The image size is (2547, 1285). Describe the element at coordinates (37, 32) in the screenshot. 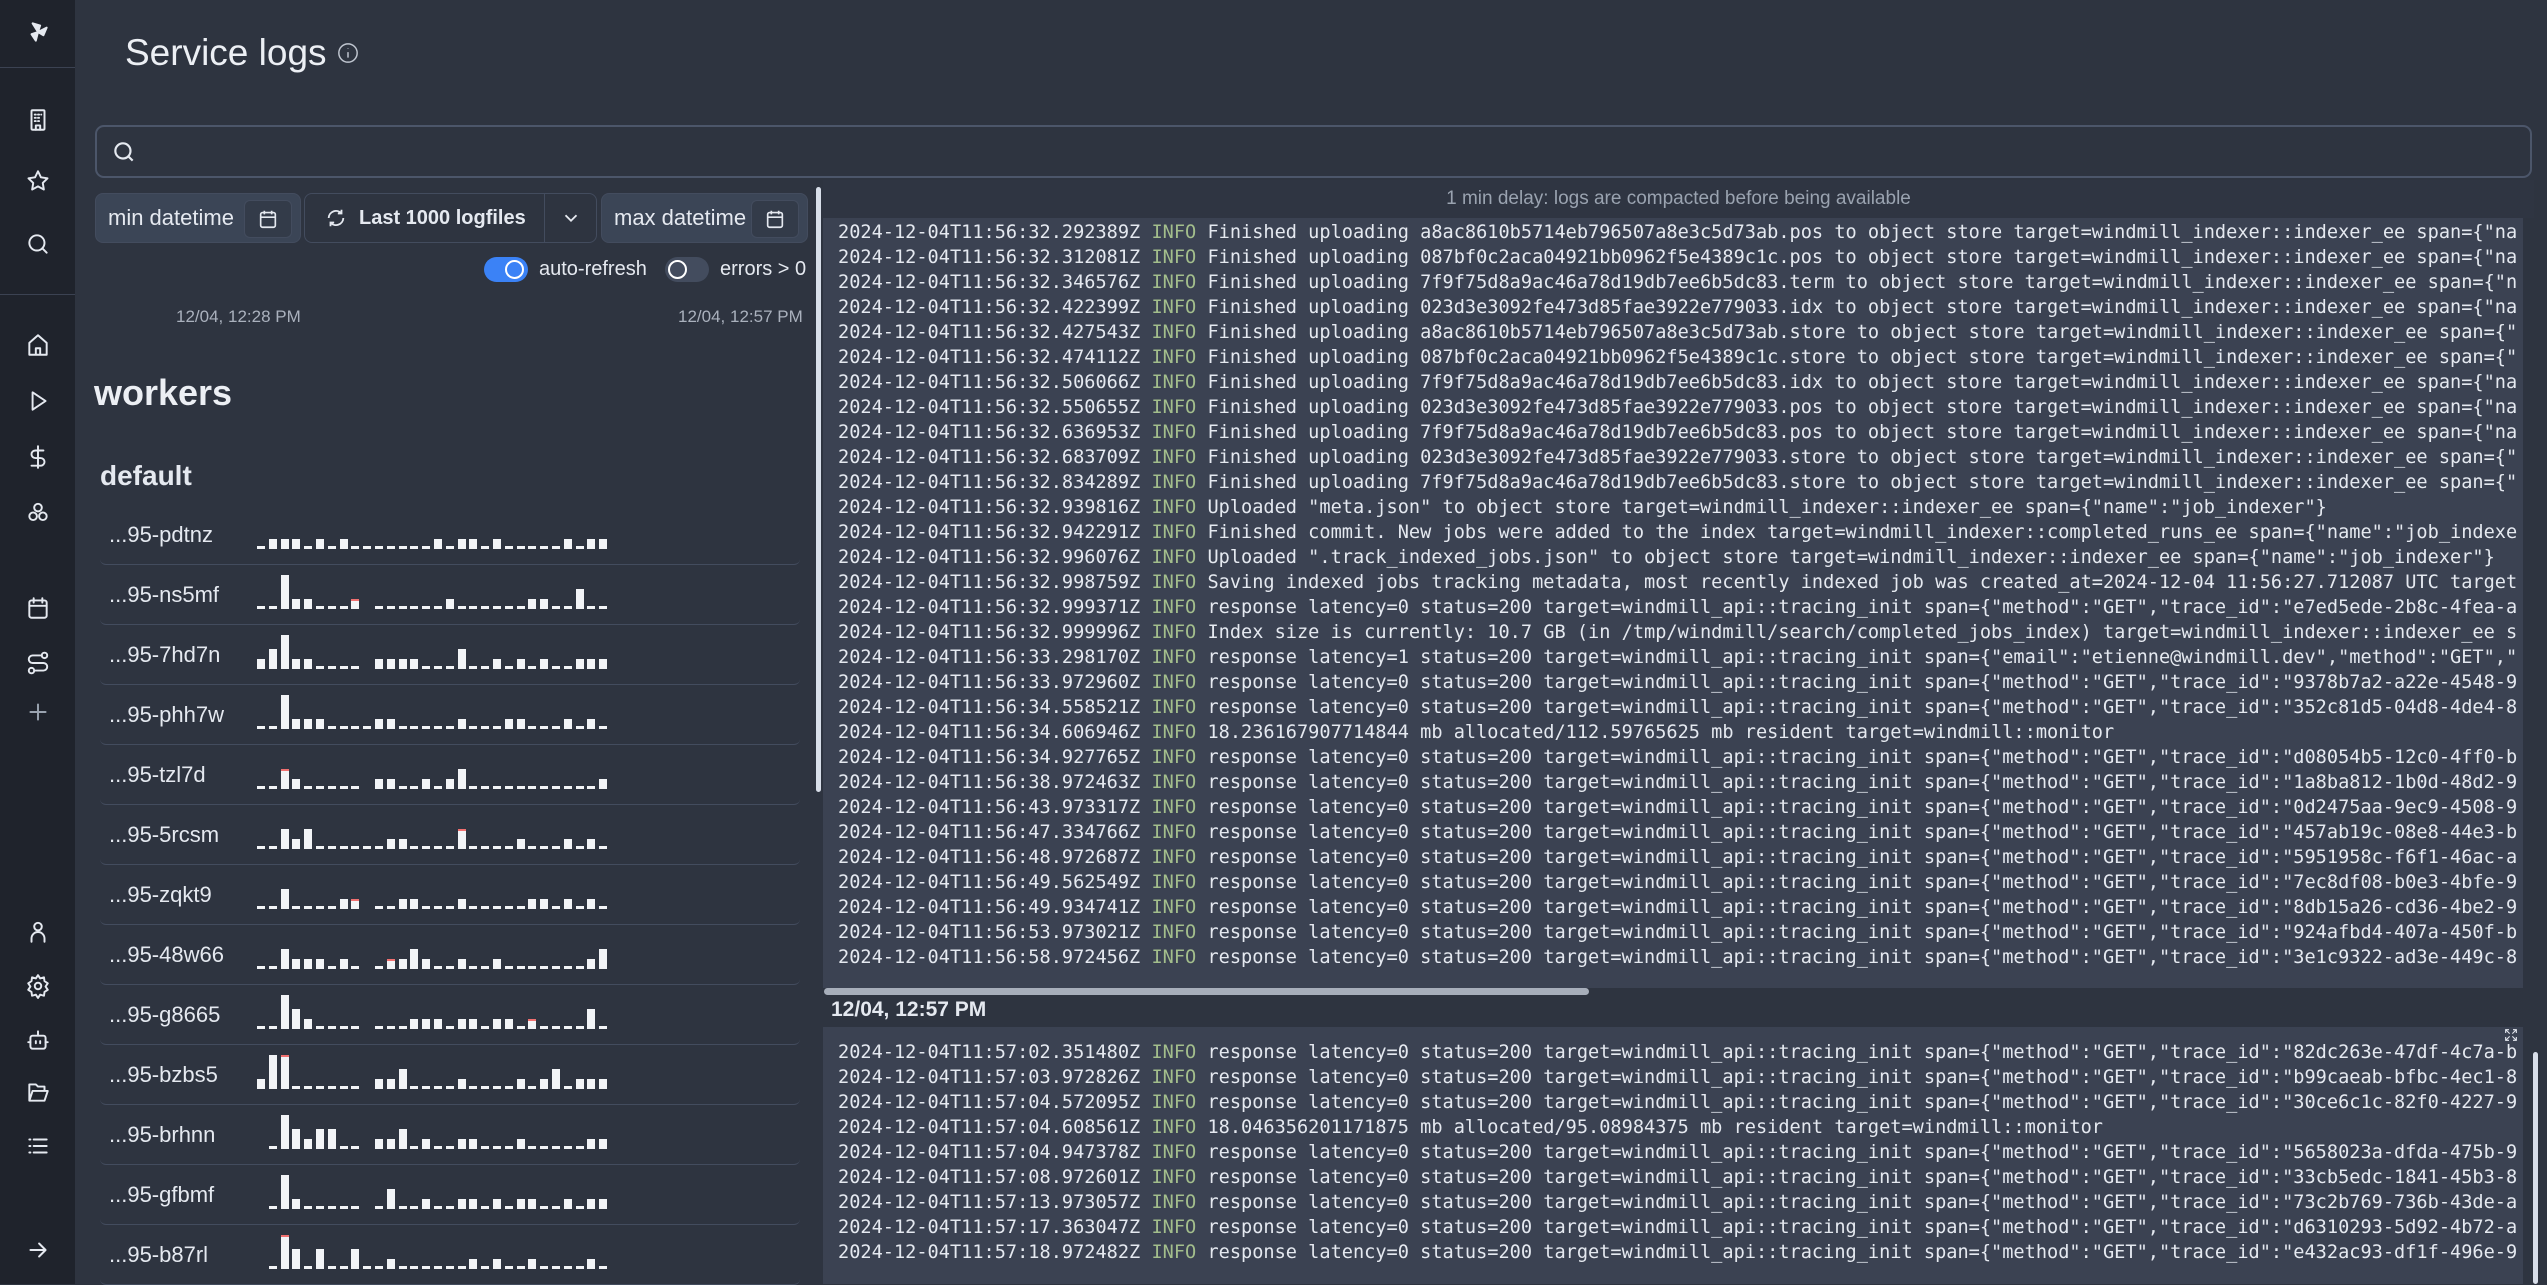

I see `windmill-logo` at that location.